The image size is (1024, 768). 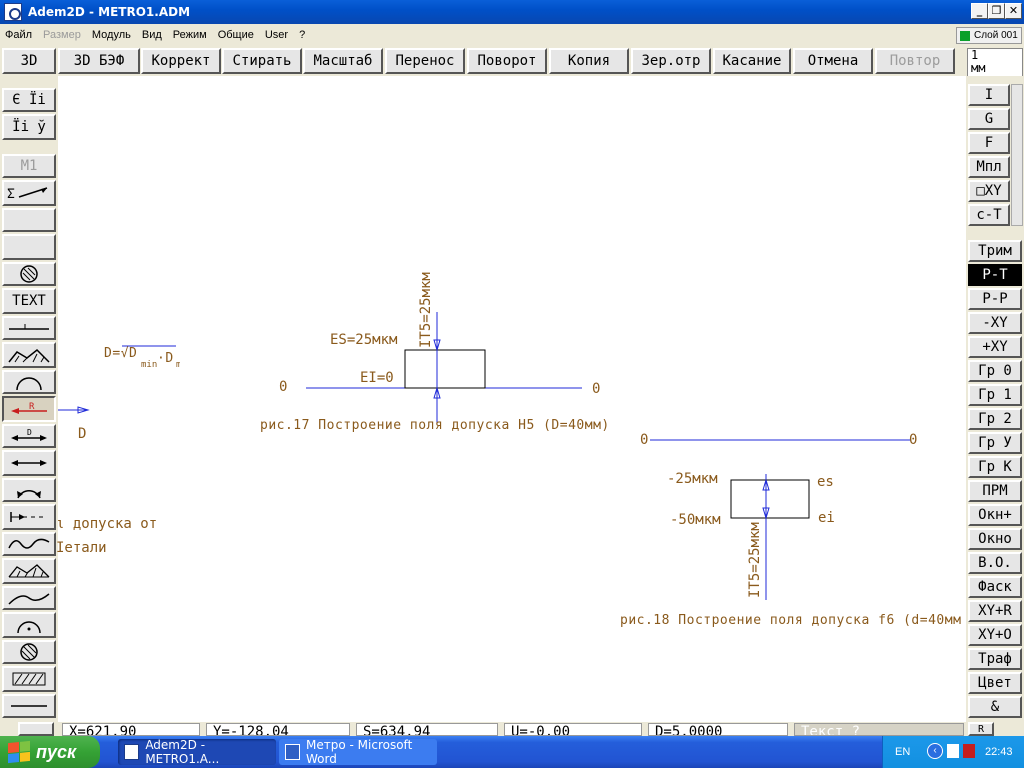 I want to click on tool-3d-bef-button: 3D БЭФ, so click(x=99, y=61).